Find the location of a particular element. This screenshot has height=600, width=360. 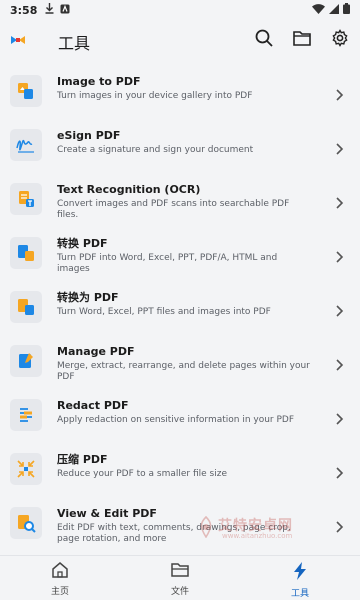

redact-icon is located at coordinates (26, 415).